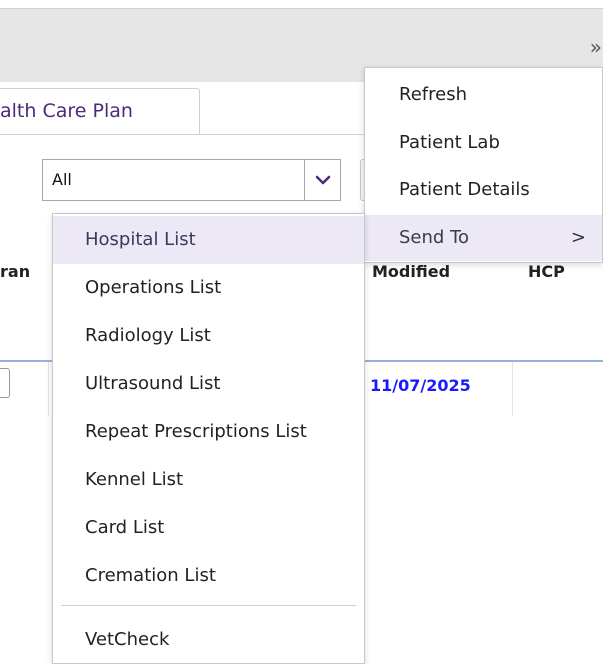  I want to click on table-row-modified-date: 11/07/2025, so click(420, 385).